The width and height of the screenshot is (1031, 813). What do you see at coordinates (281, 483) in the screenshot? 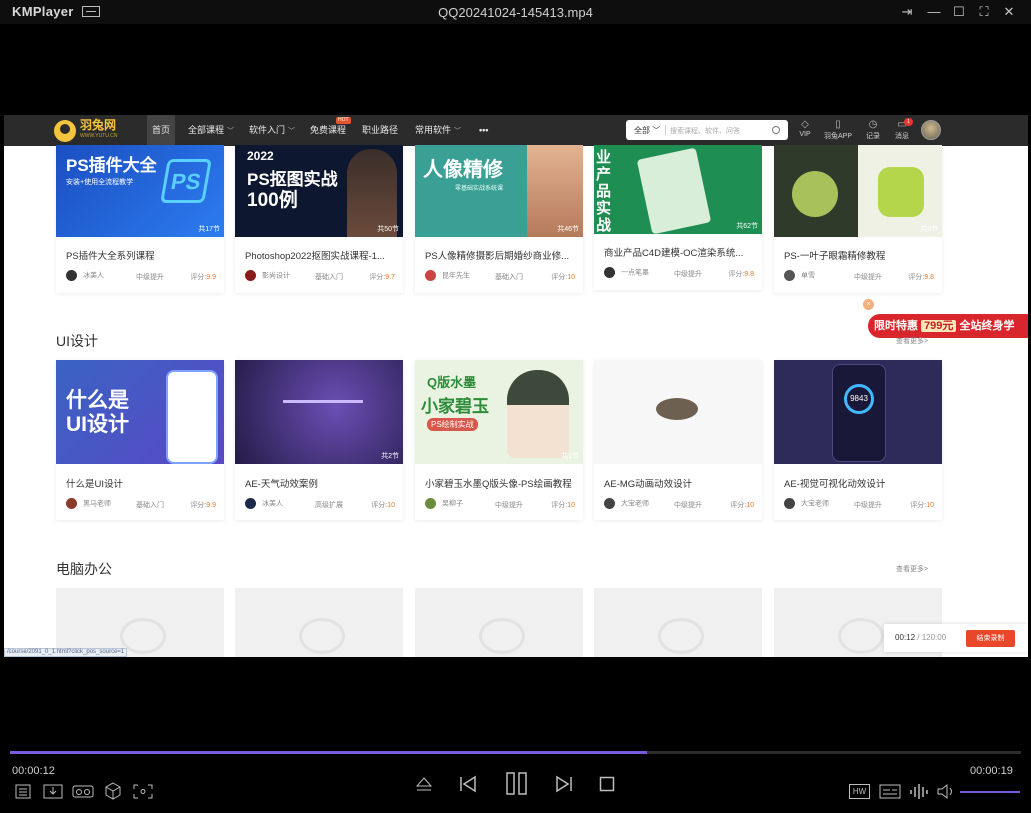
I see `course-title: AE-天气动效案例` at bounding box center [281, 483].